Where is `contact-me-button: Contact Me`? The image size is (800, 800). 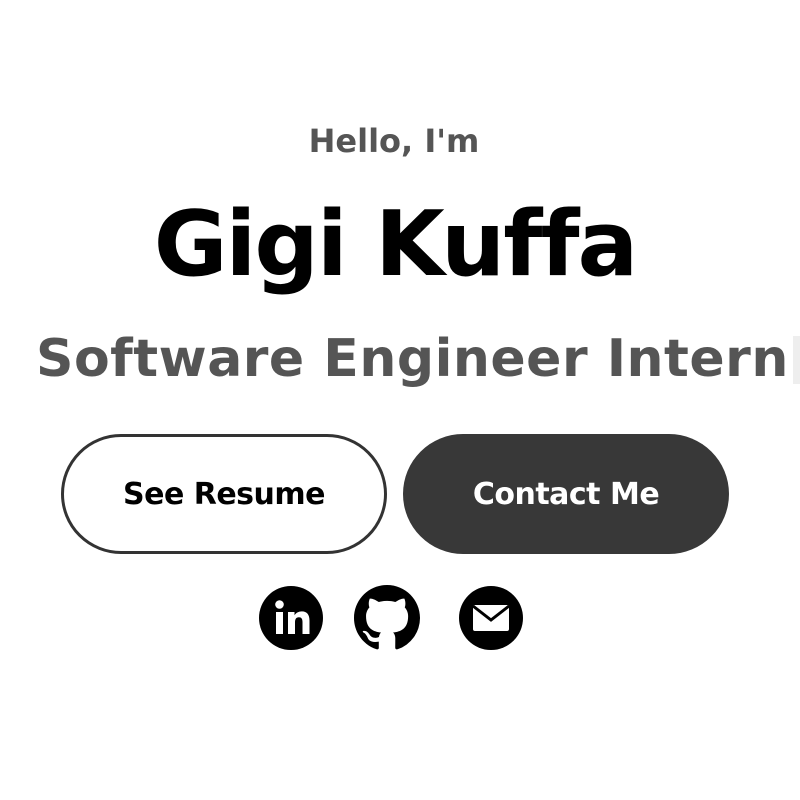
contact-me-button: Contact Me is located at coordinates (566, 494).